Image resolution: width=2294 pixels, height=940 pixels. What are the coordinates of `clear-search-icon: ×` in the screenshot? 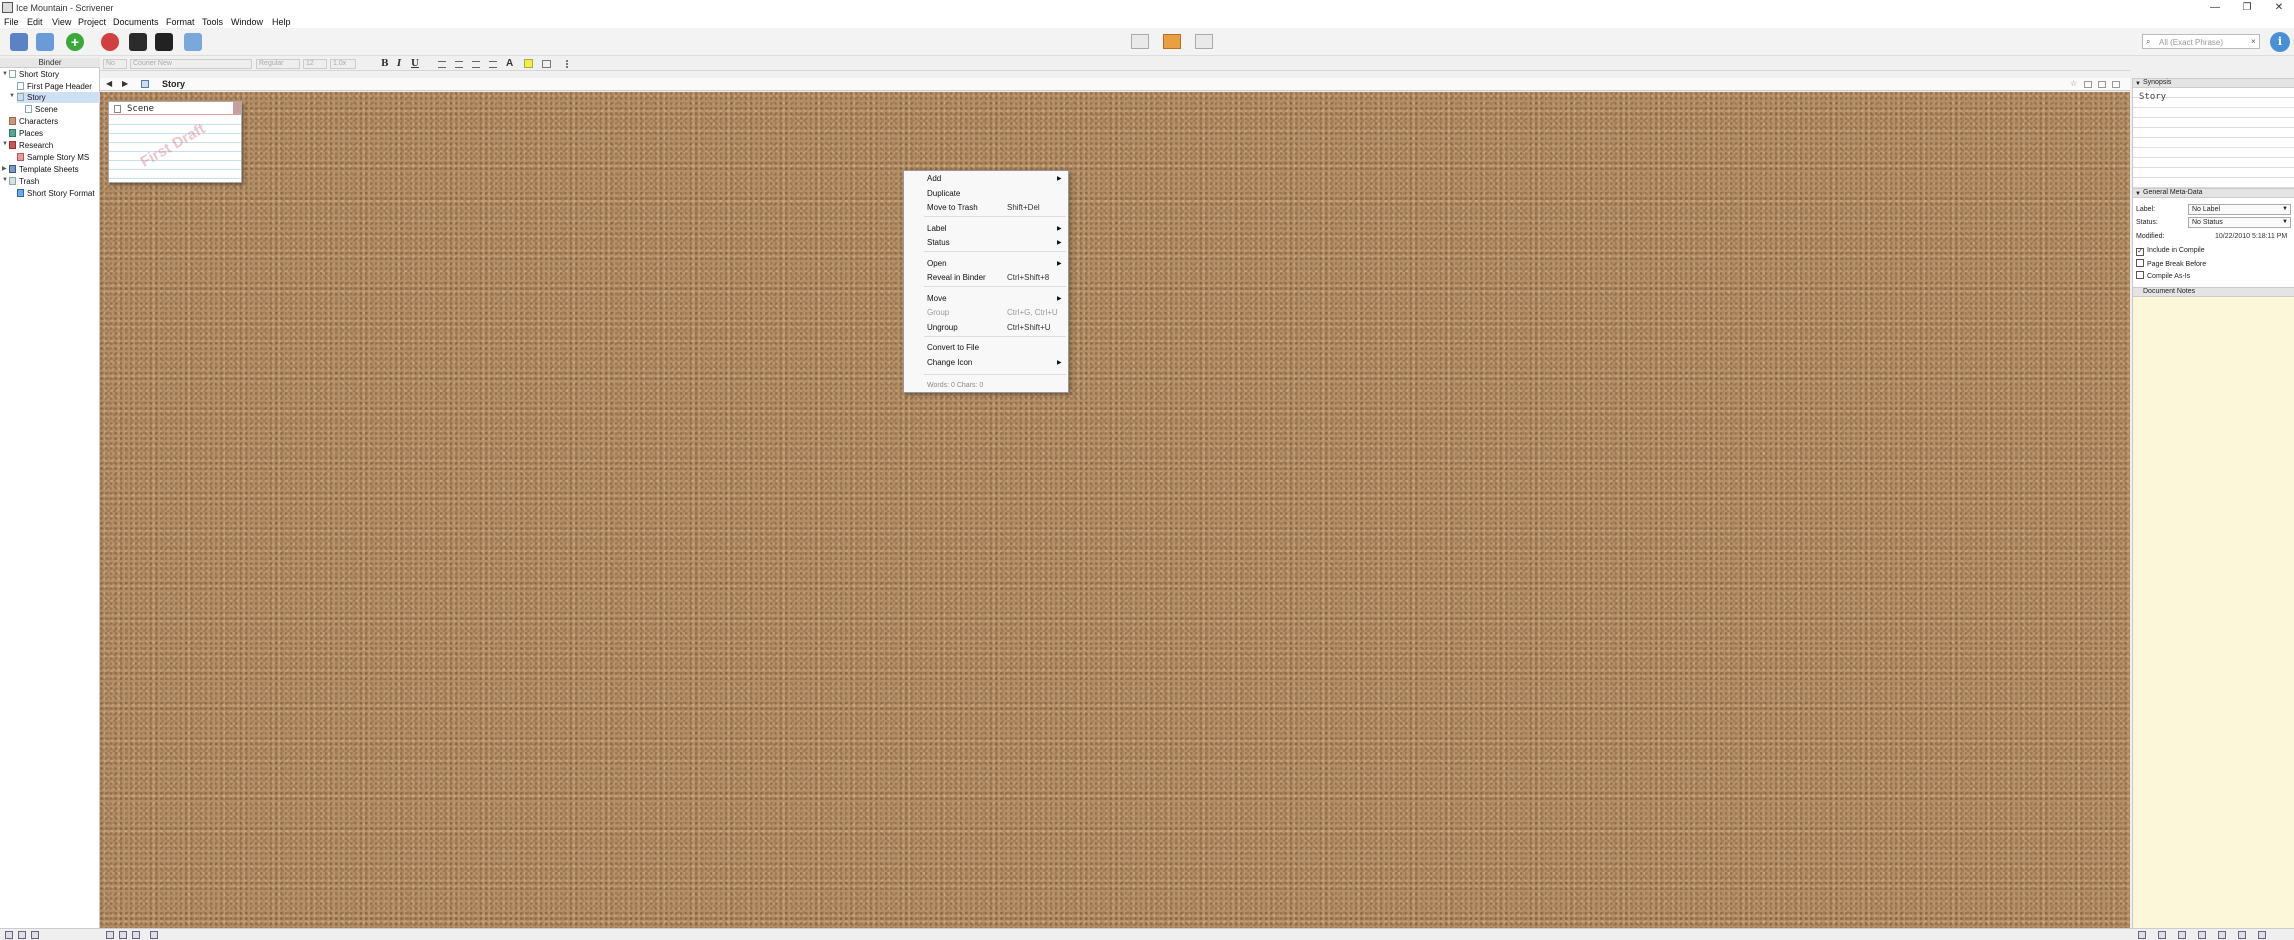 It's located at (2253, 41).